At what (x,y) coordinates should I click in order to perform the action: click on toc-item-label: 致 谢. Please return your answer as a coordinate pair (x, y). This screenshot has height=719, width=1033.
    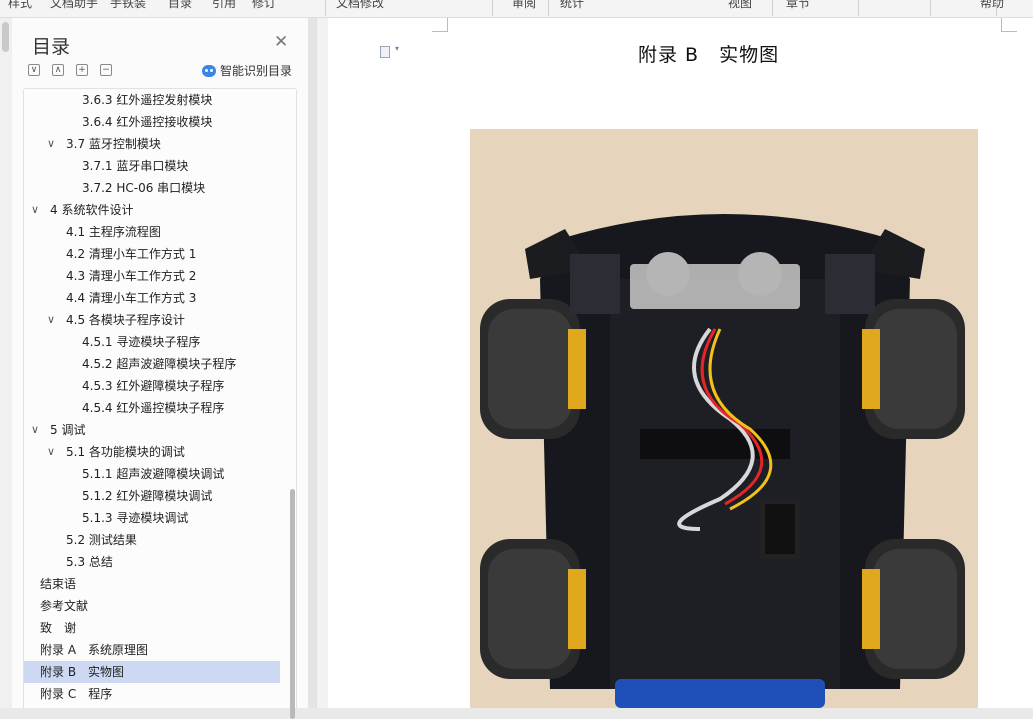
    Looking at the image, I should click on (58, 628).